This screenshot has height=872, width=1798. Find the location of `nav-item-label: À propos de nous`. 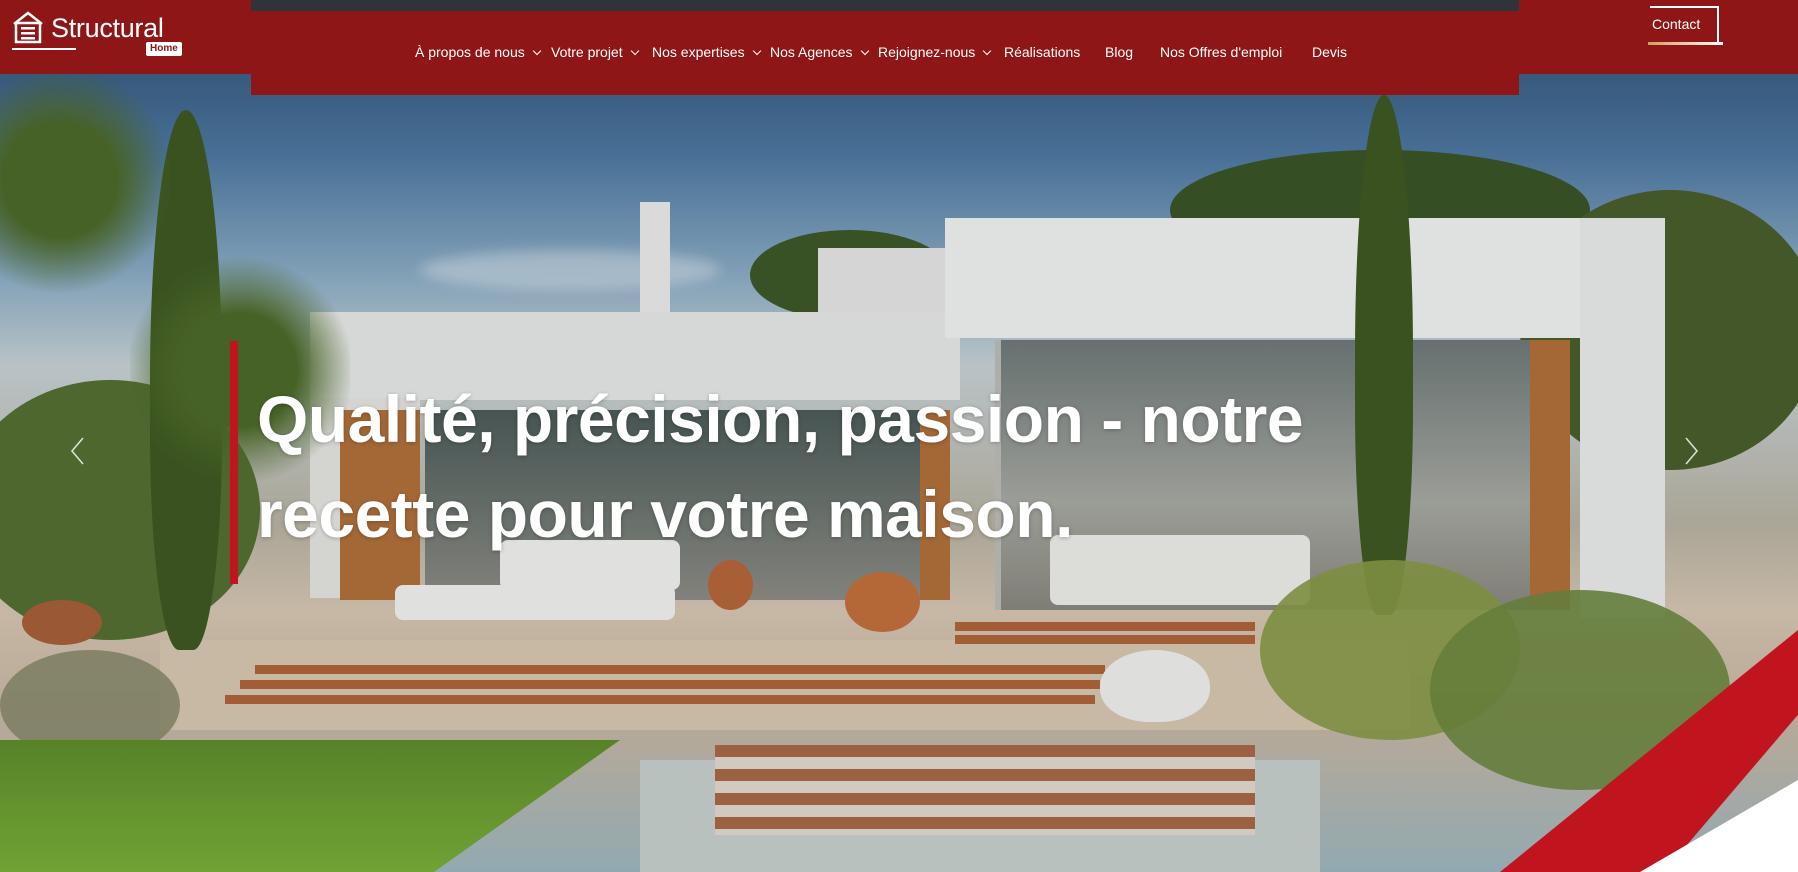

nav-item-label: À propos de nous is located at coordinates (470, 52).